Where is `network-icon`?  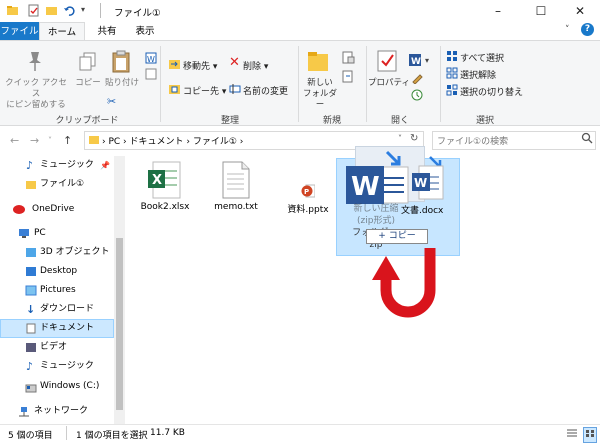 network-icon is located at coordinates (24, 415).